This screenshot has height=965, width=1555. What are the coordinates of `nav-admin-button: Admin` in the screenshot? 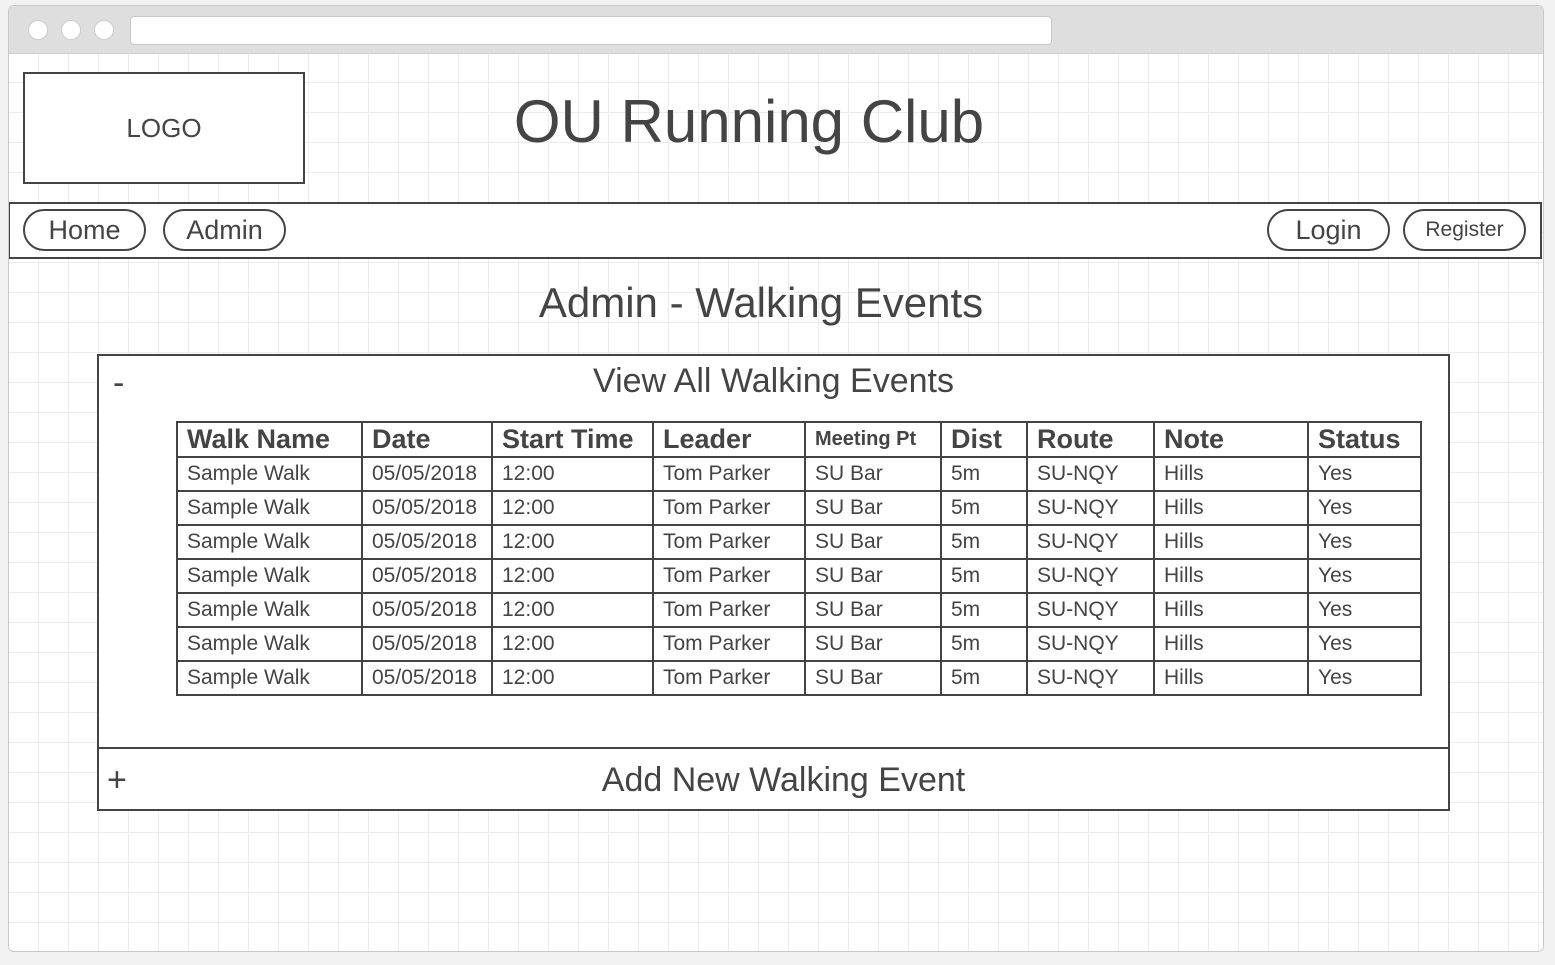 It's located at (224, 230).